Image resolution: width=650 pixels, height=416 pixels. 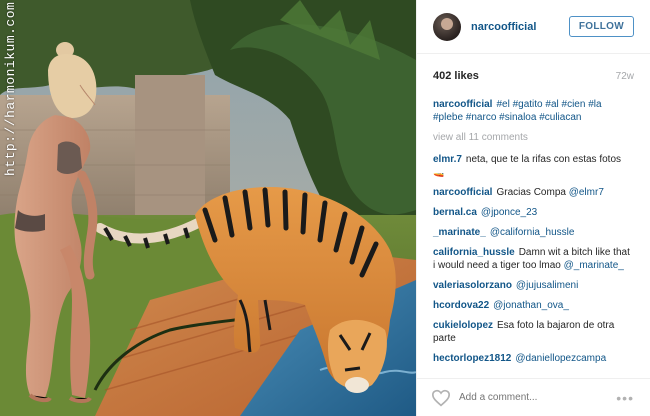 What do you see at coordinates (441, 398) in the screenshot?
I see `heart-icon` at bounding box center [441, 398].